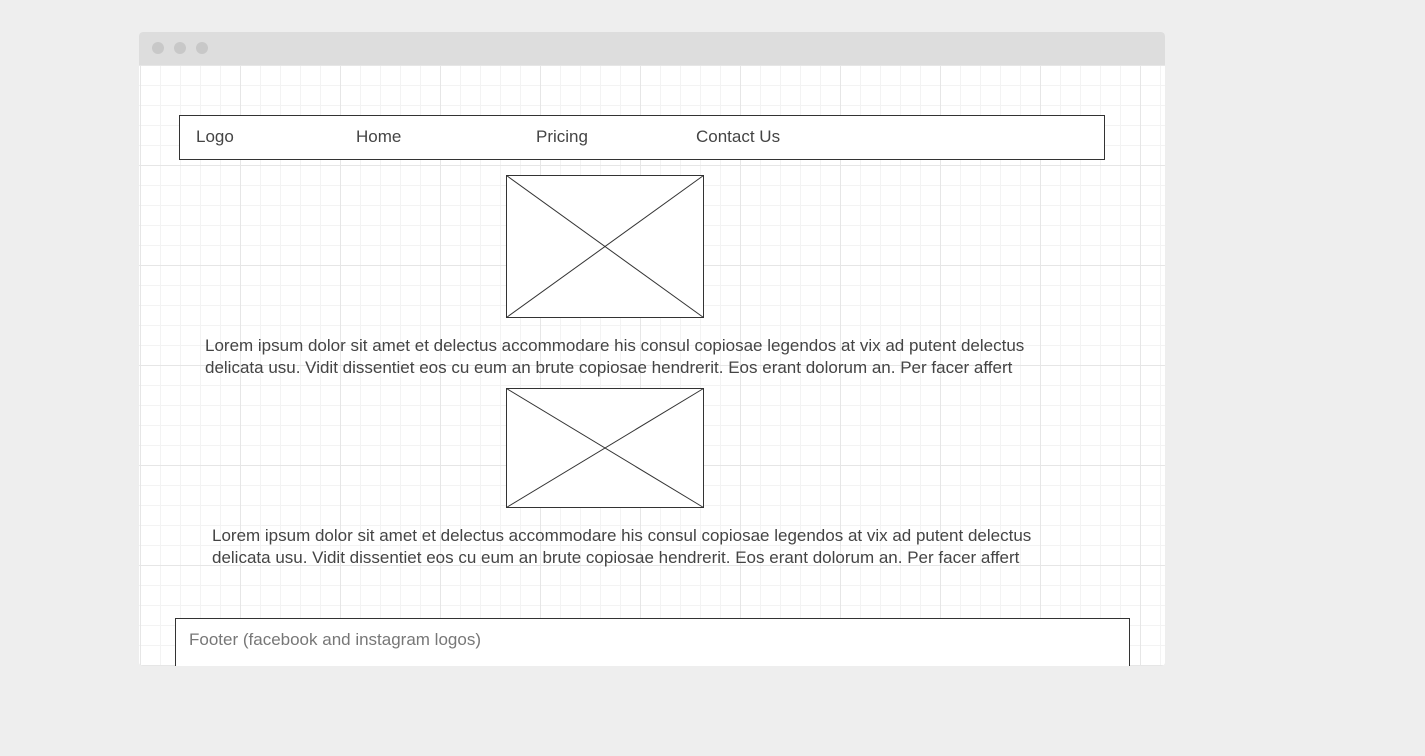 Image resolution: width=1425 pixels, height=756 pixels. I want to click on footer: Footer (facebook and instagram logos), so click(652, 642).